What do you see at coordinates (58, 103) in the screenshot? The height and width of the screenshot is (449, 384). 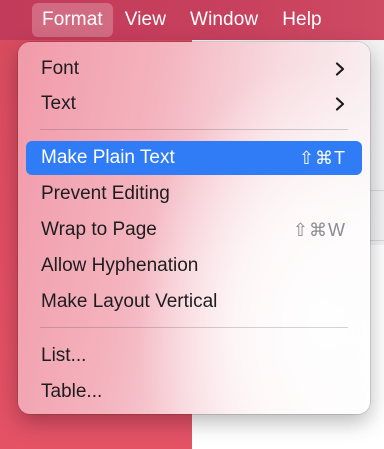 I see `menu-item-label: Text` at bounding box center [58, 103].